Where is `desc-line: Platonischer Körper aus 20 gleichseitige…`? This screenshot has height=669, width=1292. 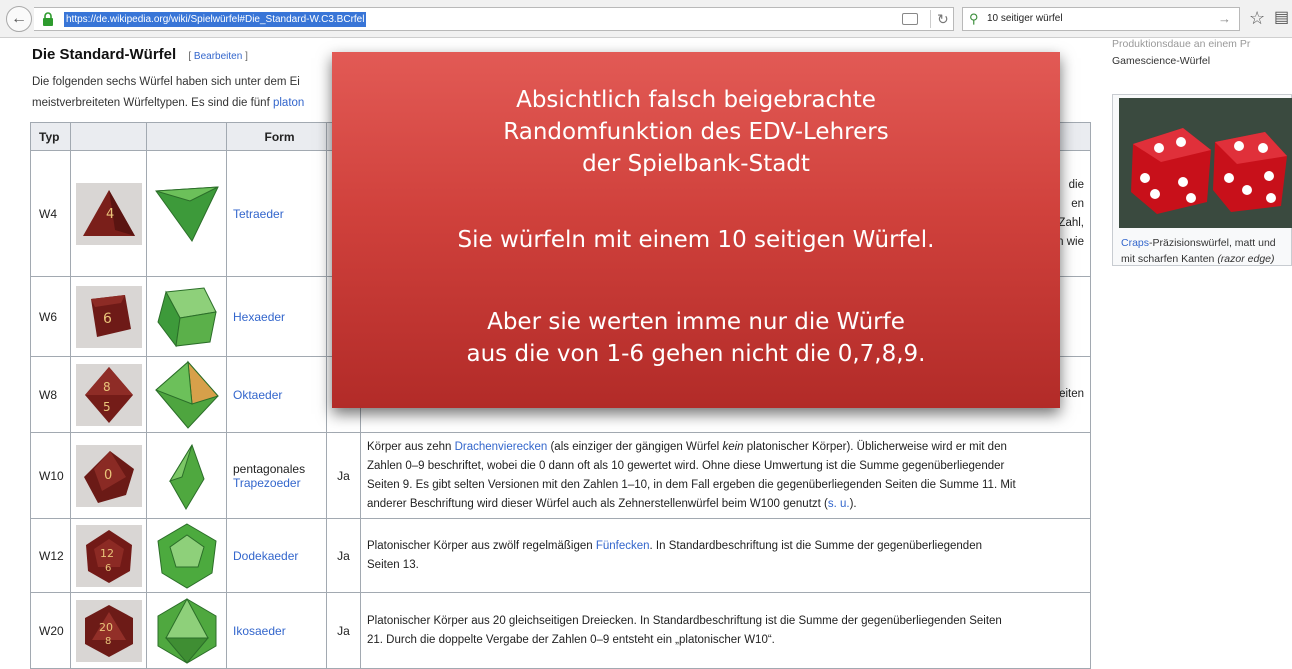 desc-line: Platonischer Körper aus 20 gleichseitige… is located at coordinates (684, 620).